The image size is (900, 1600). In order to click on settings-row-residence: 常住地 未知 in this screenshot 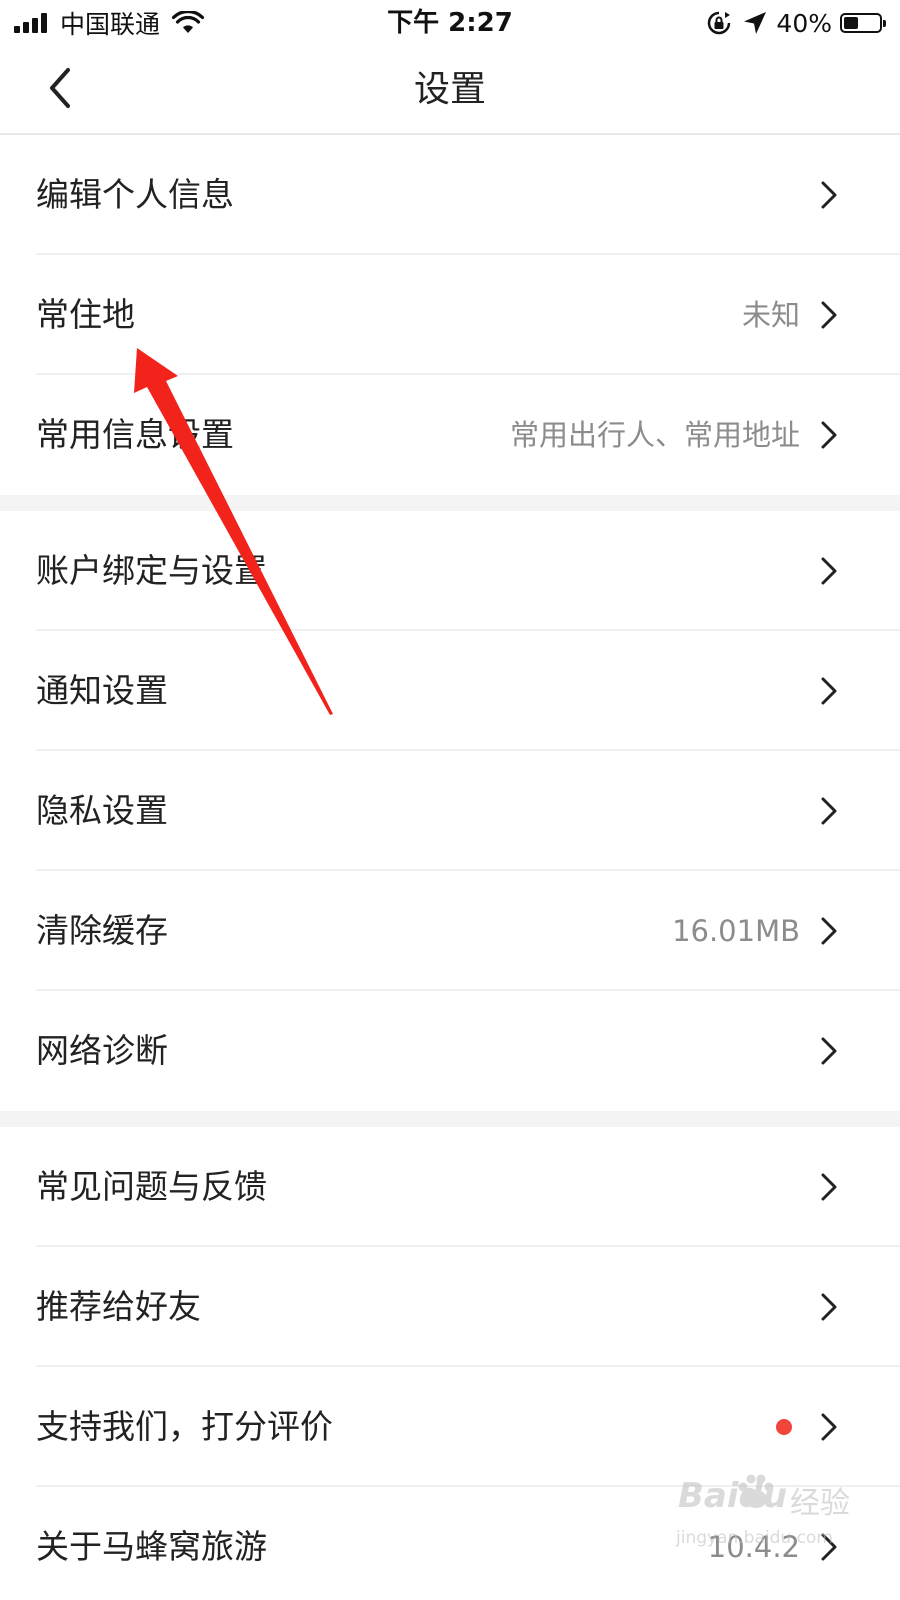, I will do `click(450, 315)`.